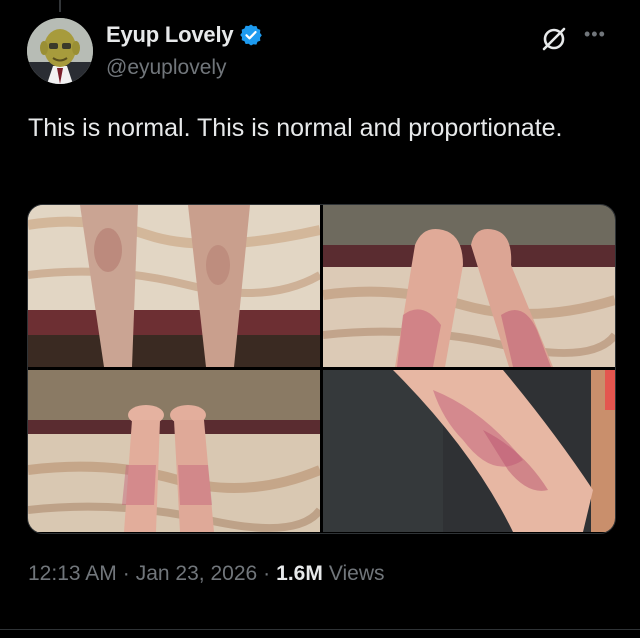  What do you see at coordinates (320, 629) in the screenshot?
I see `divider` at bounding box center [320, 629].